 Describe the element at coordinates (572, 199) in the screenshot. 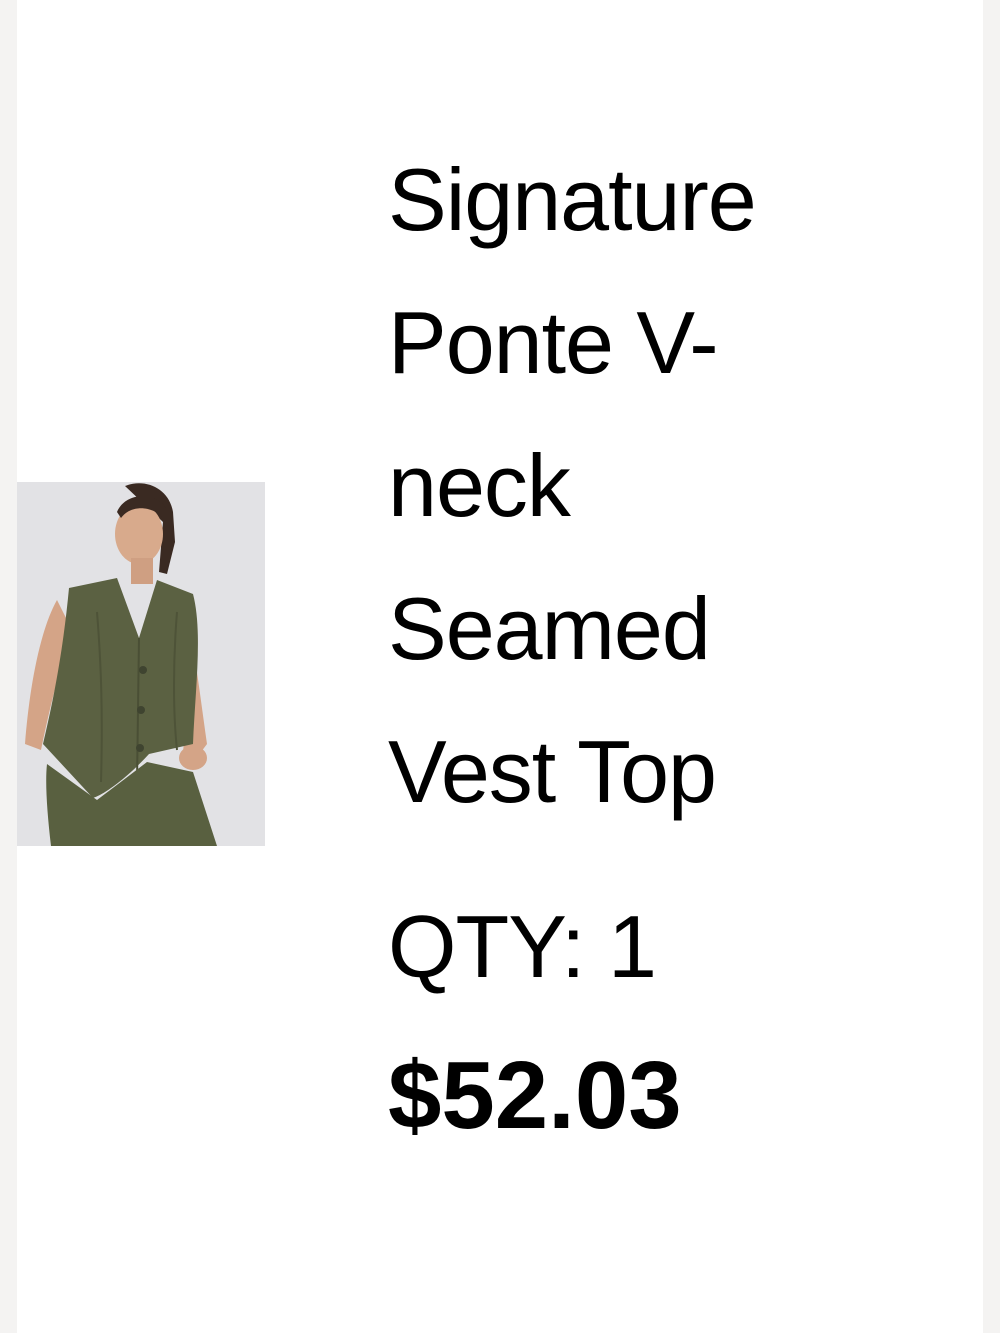

I see `product-title-line: Signature` at that location.